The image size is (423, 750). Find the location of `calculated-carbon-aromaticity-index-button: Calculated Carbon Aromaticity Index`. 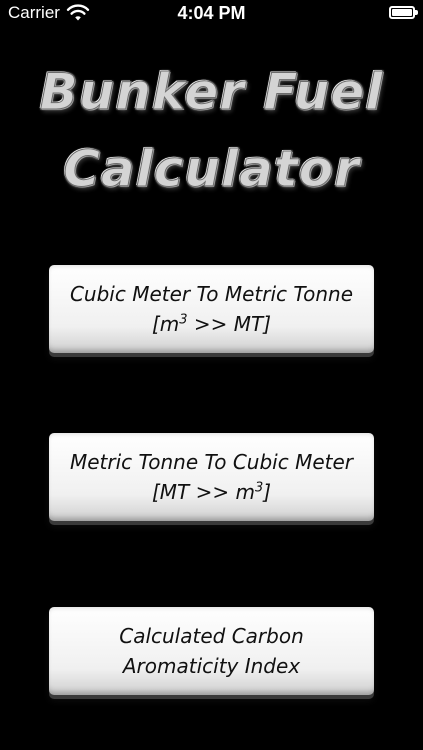

calculated-carbon-aromaticity-index-button: Calculated Carbon Aromaticity Index is located at coordinates (211, 651).